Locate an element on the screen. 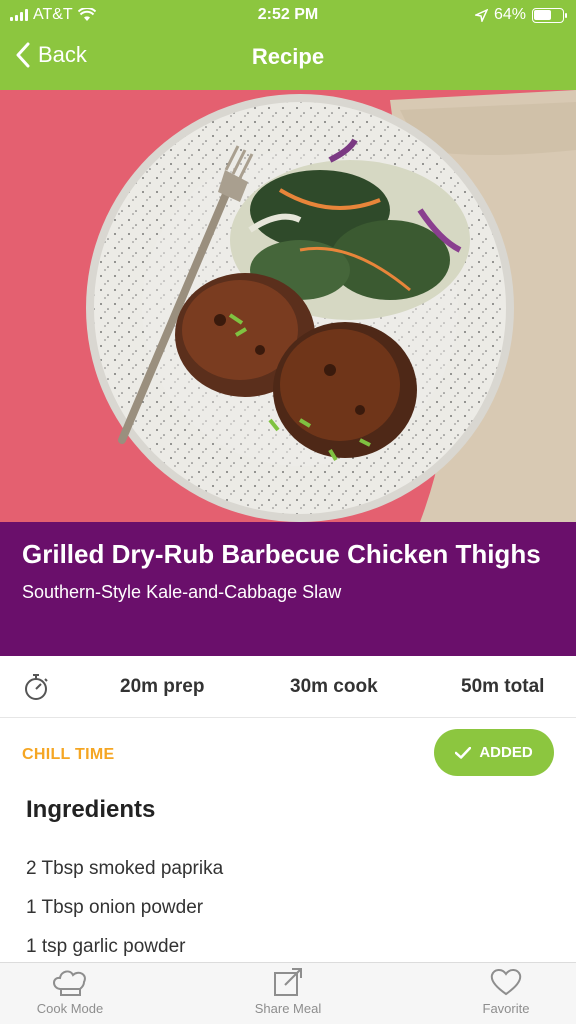 This screenshot has height=1024, width=576. tab-cook-mode: Cook Mode is located at coordinates (70, 991).